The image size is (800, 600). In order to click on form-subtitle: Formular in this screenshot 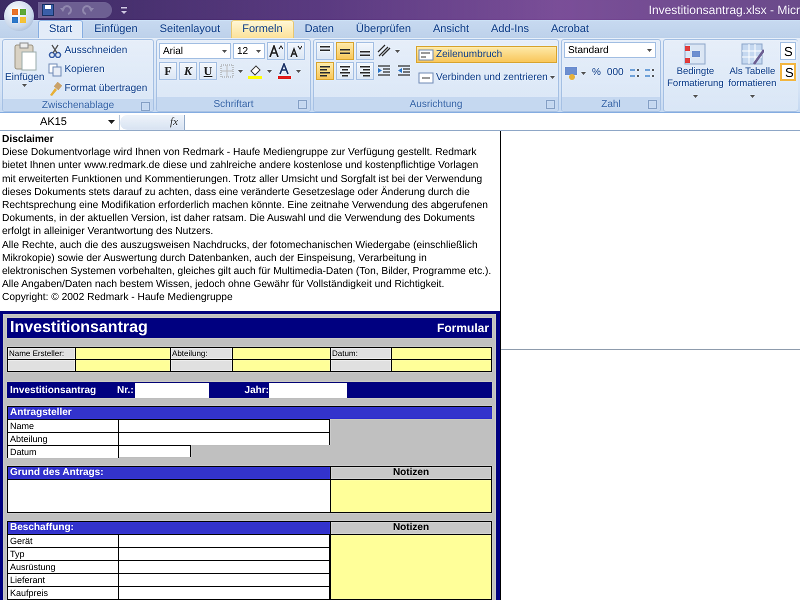, I will do `click(462, 328)`.